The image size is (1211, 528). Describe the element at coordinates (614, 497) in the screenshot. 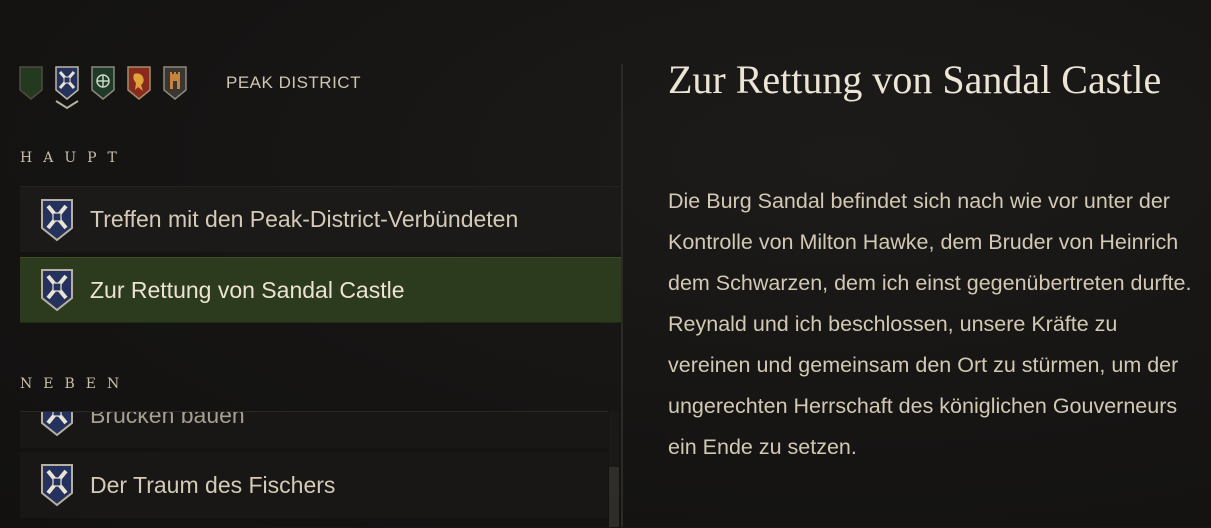

I see `scrollbar-thumb` at that location.